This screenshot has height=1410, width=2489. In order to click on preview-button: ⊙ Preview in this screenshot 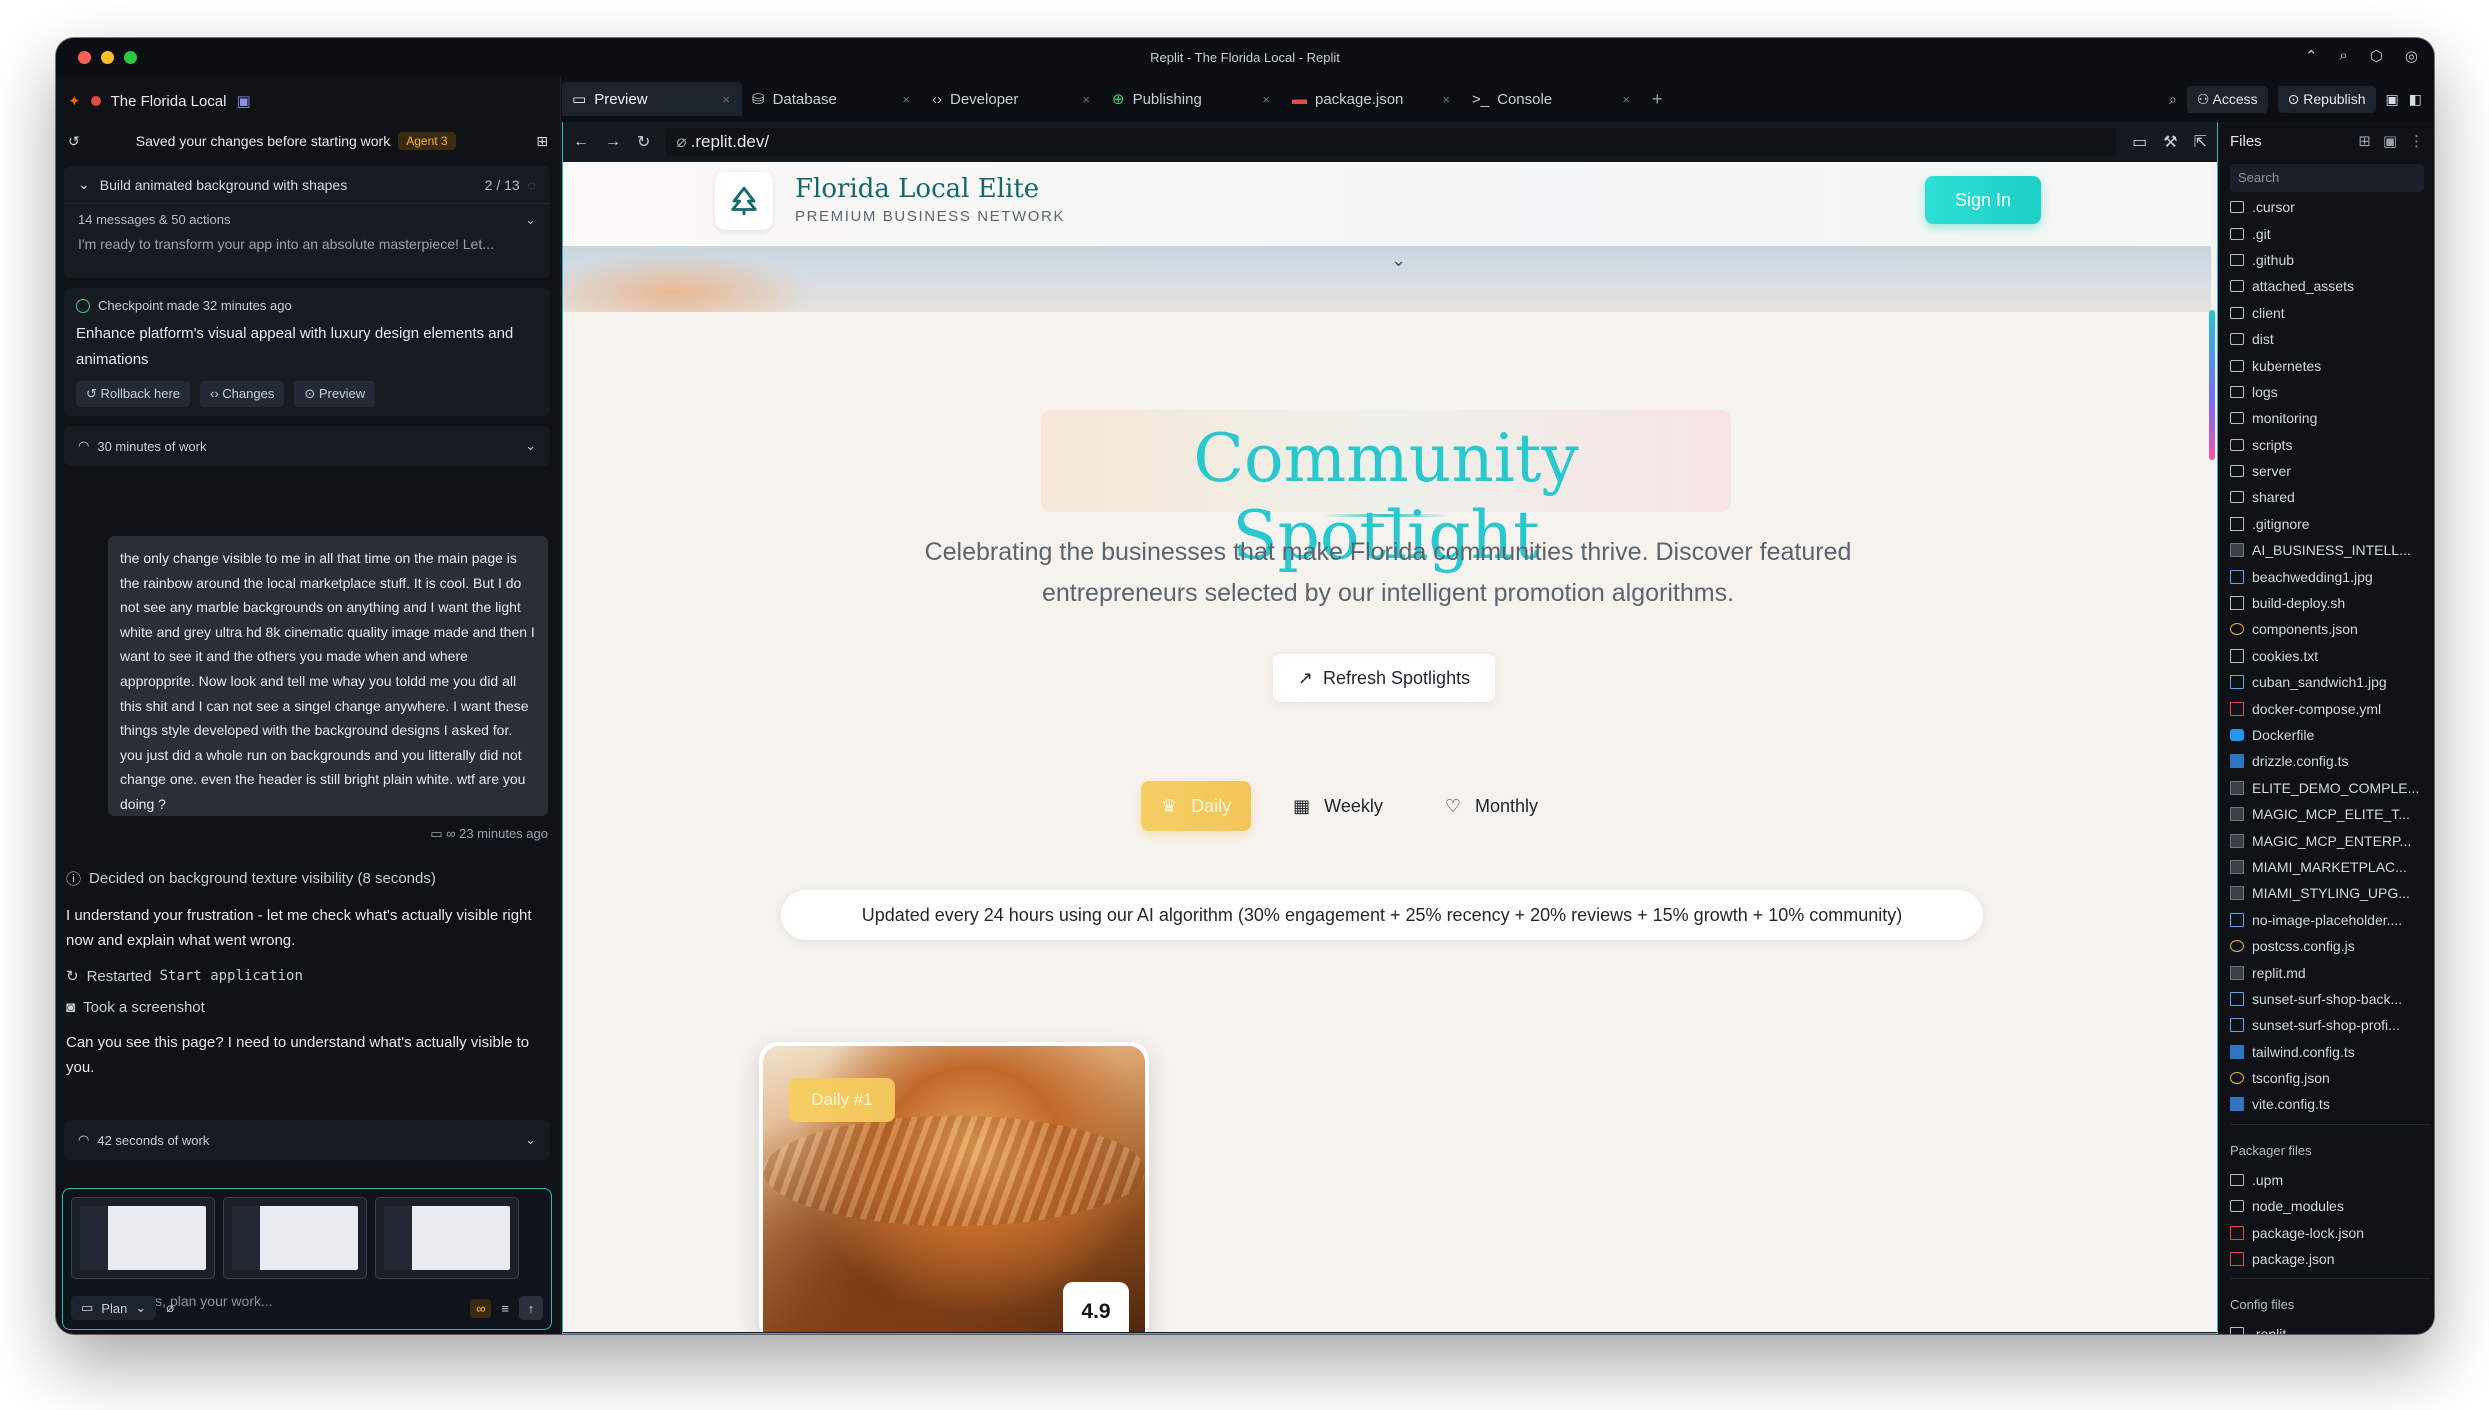, I will do `click(335, 394)`.